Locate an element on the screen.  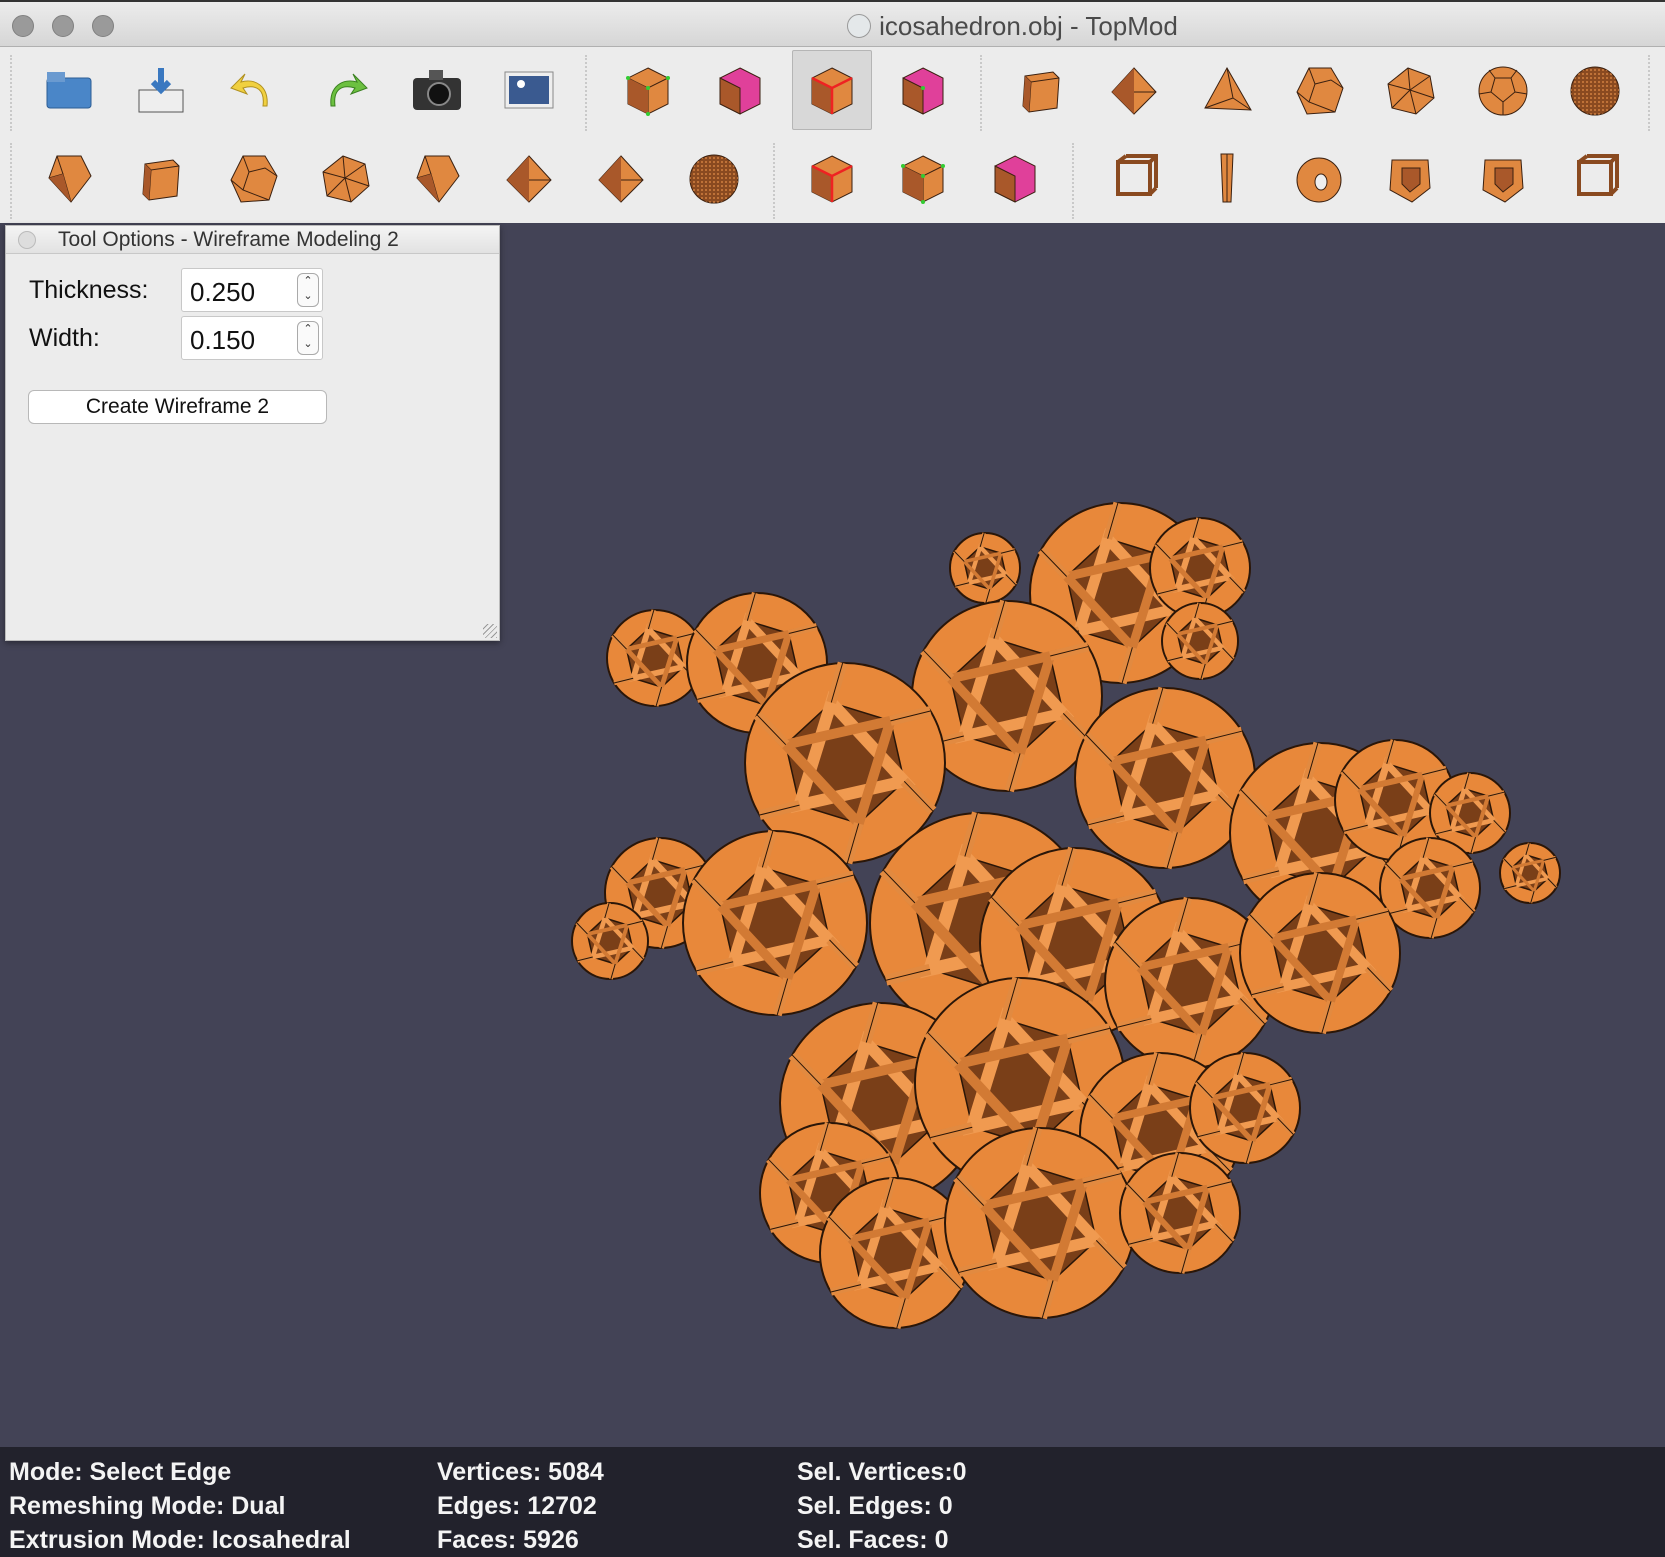
panel-title: Tool Options - Wireframe Modeling 2 is located at coordinates (228, 239).